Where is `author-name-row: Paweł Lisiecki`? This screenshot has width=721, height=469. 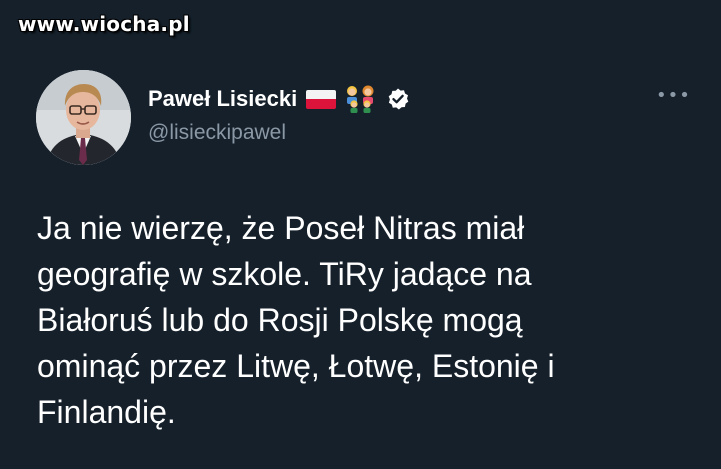
author-name-row: Paweł Lisiecki is located at coordinates (279, 99).